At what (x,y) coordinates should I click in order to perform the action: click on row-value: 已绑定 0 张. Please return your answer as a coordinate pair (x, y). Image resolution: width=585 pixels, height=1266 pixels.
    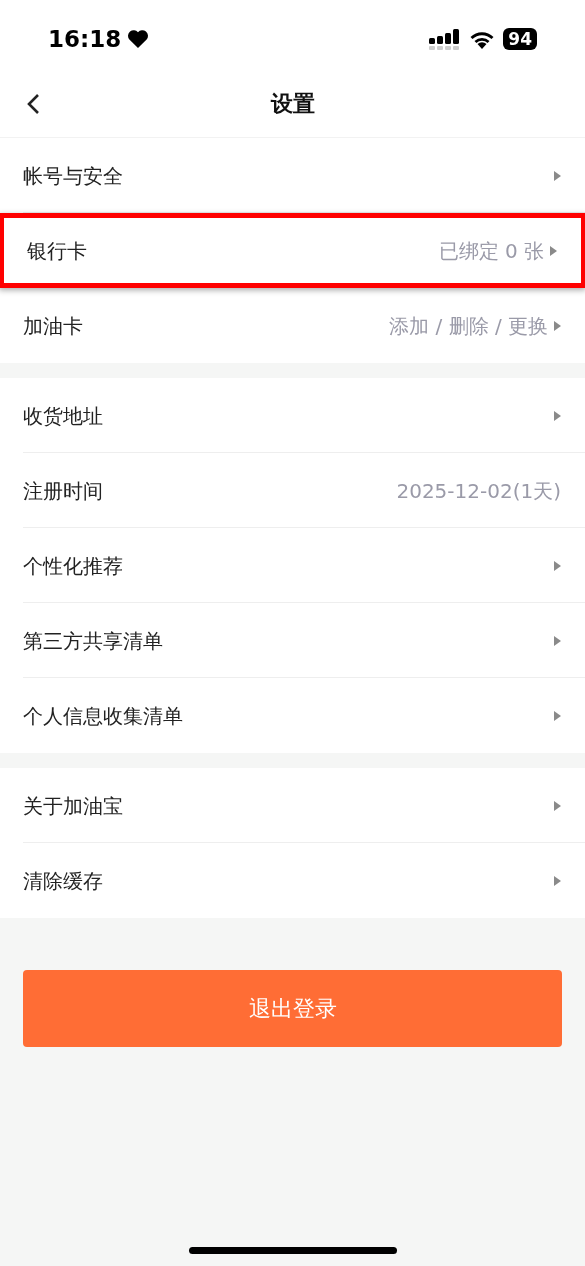
    Looking at the image, I should click on (491, 251).